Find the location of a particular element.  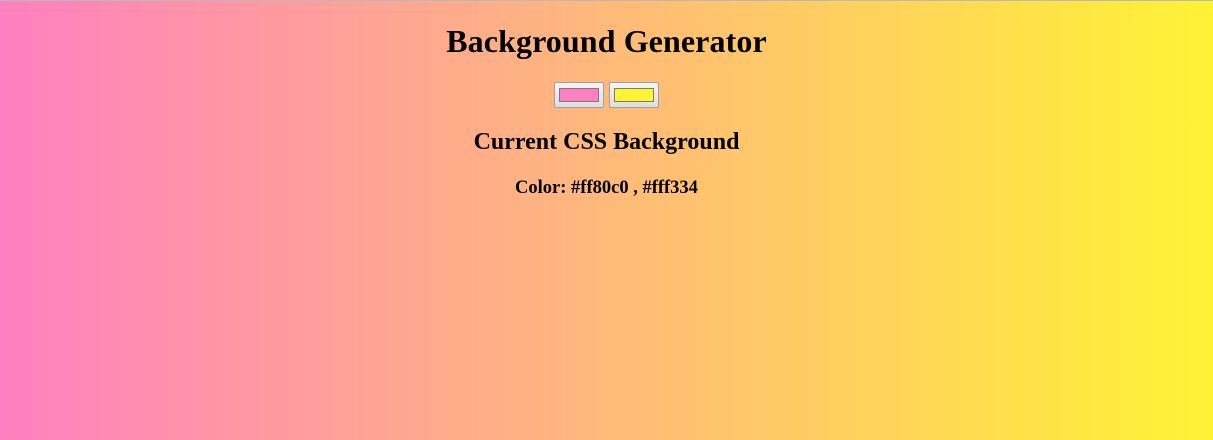

color-readout: Color: #ff80c0 , #fff334 is located at coordinates (606, 188).